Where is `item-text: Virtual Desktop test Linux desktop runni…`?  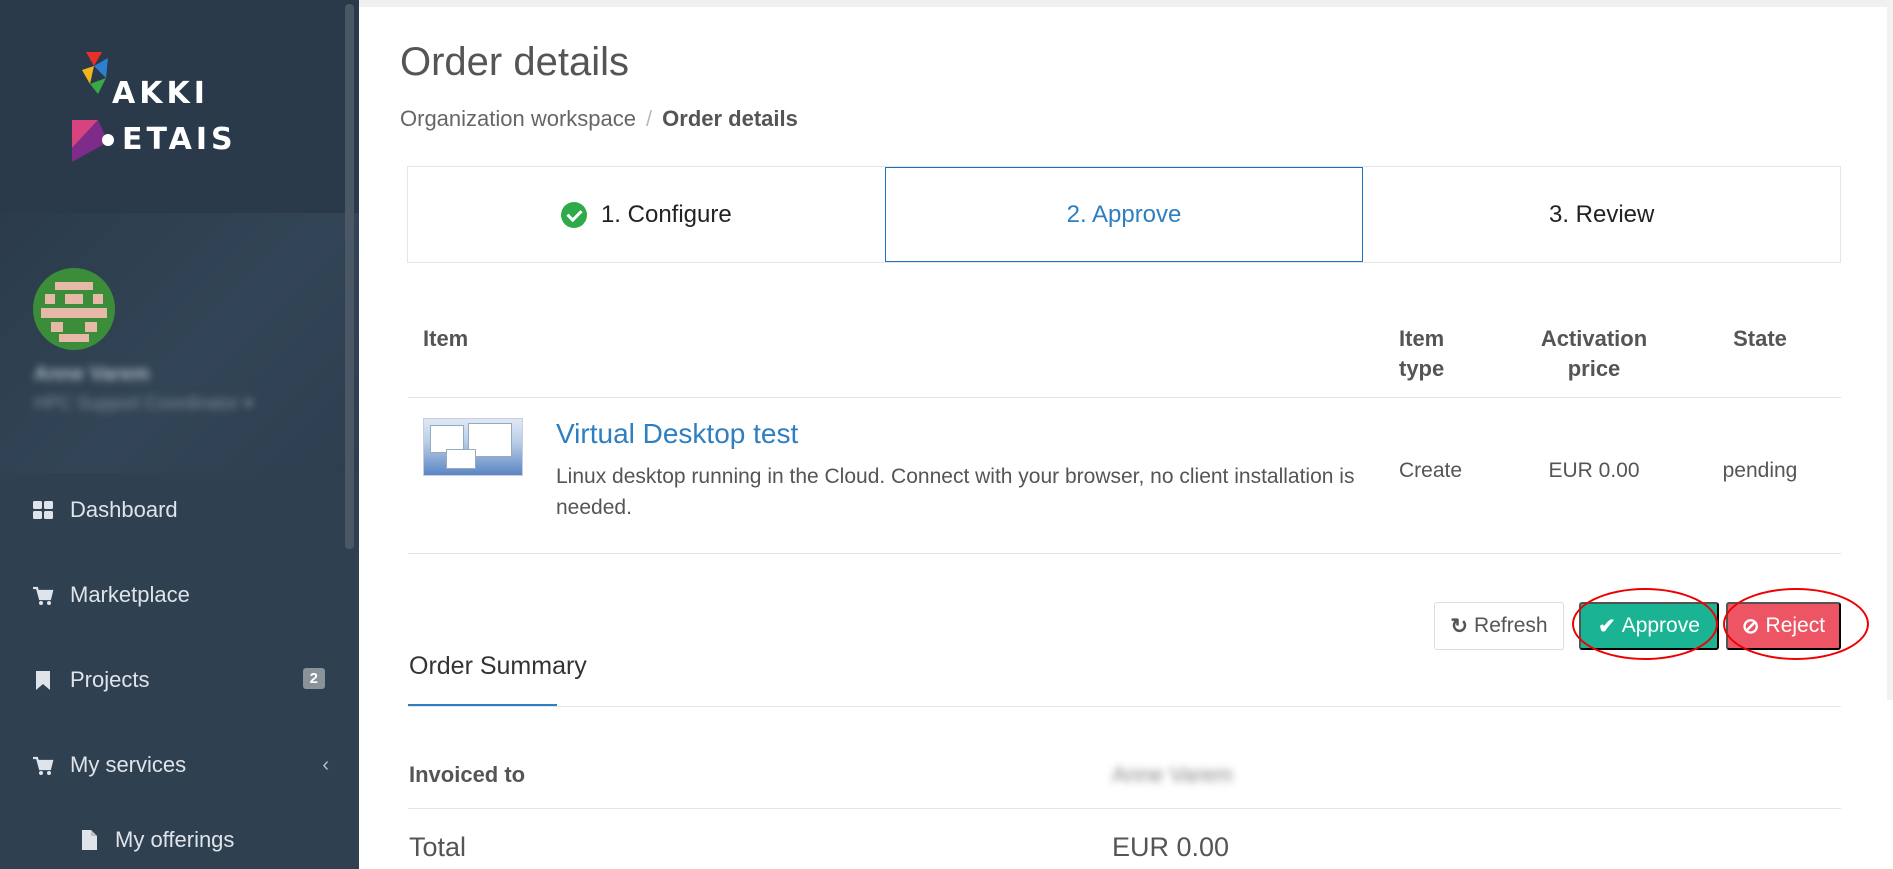
item-text: Virtual Desktop test Linux desktop runni… is located at coordinates (956, 470).